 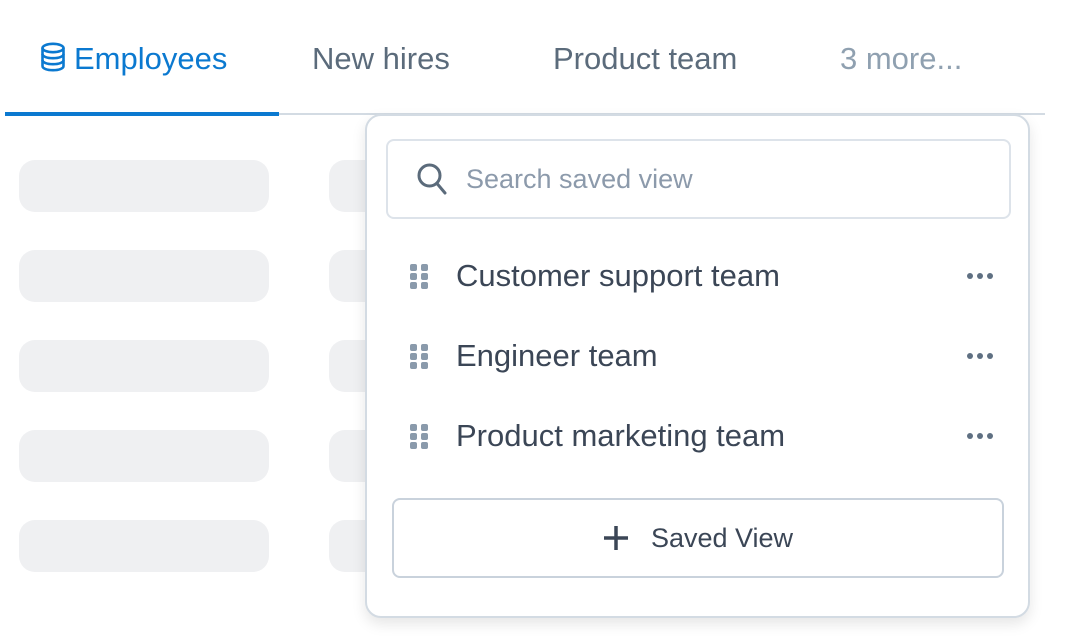 I want to click on tab-new-hires-label: New hires, so click(x=381, y=58).